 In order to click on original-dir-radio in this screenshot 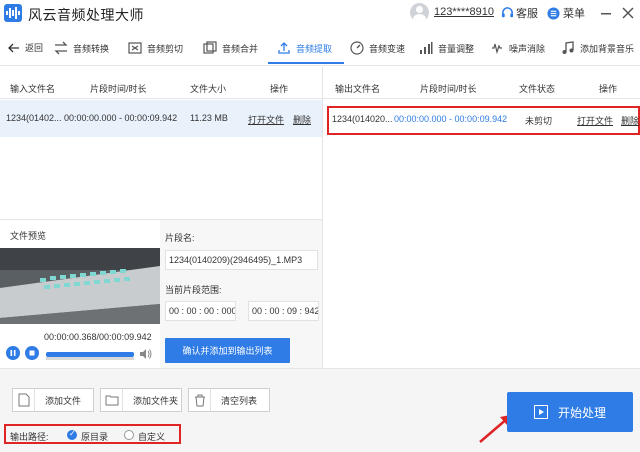, I will do `click(72, 434)`.